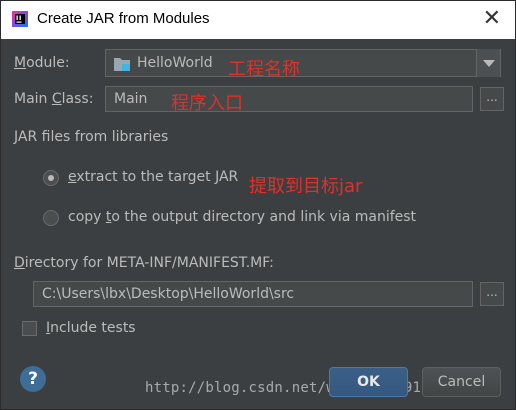  What do you see at coordinates (51, 178) in the screenshot?
I see `extract-radio` at bounding box center [51, 178].